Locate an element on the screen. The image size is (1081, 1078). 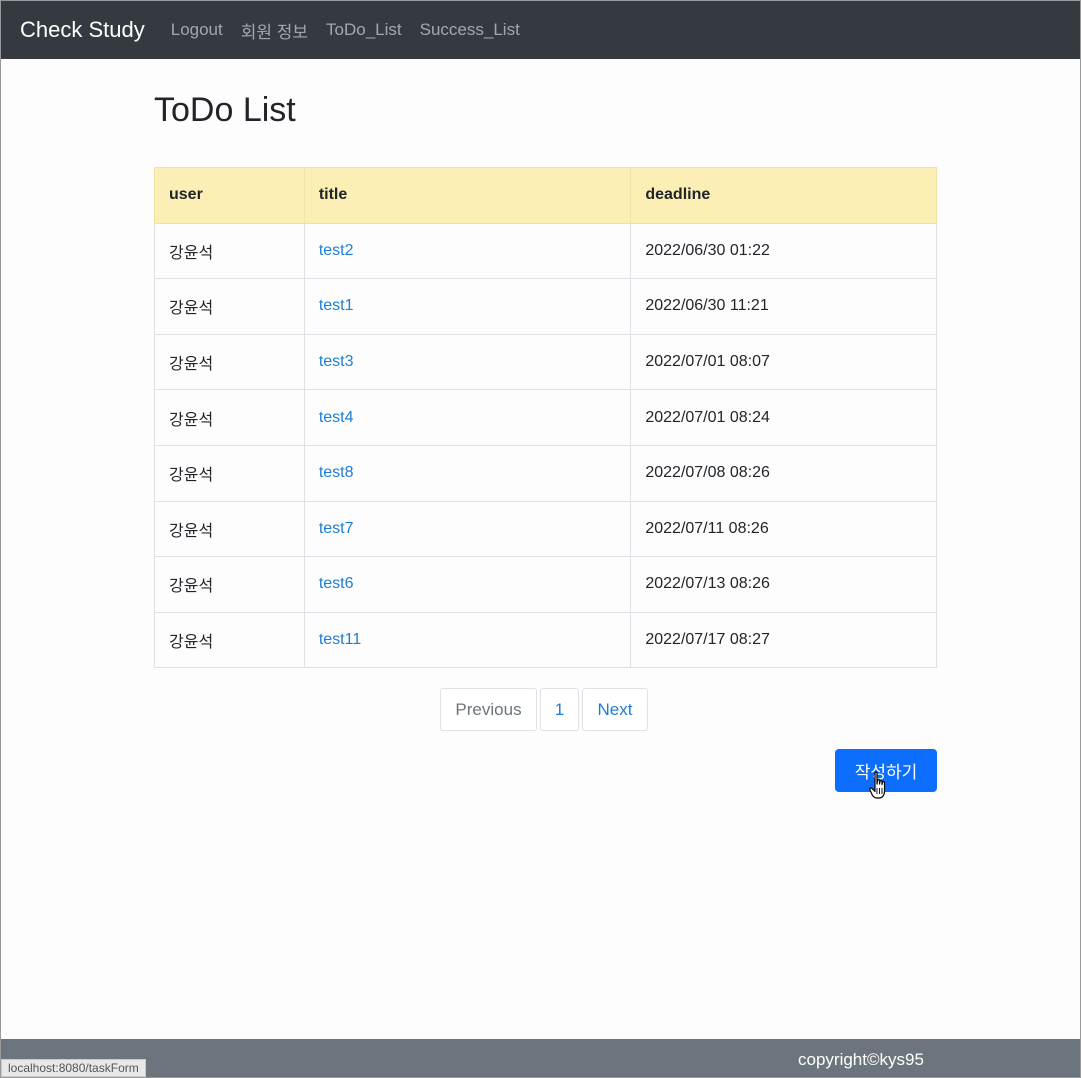
table-row: 강윤석 test6 2022/07/13 08:26 is located at coordinates (545, 584).